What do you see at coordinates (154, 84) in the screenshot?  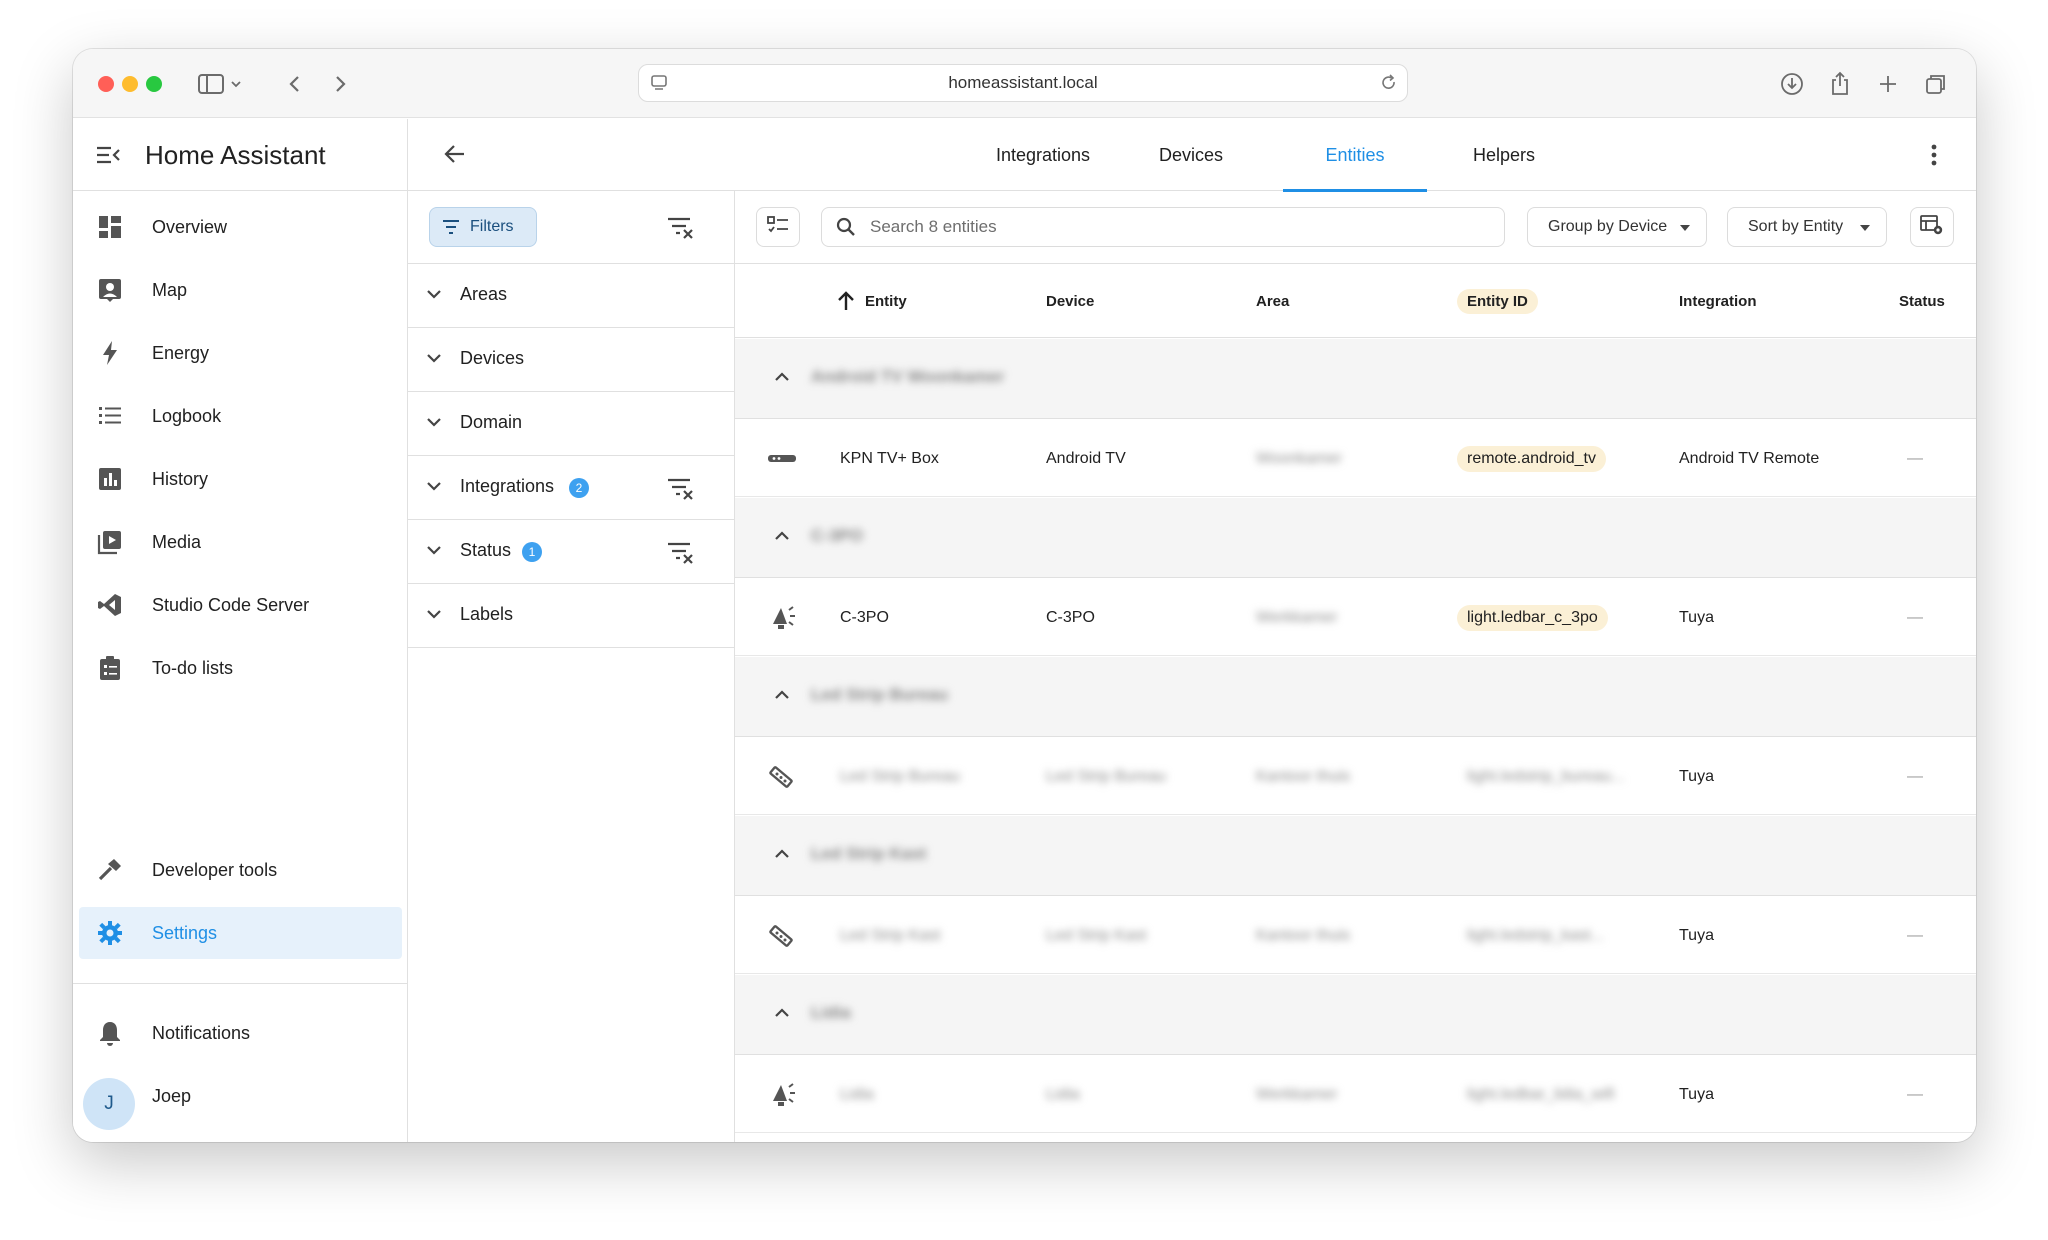 I see `zoom-window-button` at bounding box center [154, 84].